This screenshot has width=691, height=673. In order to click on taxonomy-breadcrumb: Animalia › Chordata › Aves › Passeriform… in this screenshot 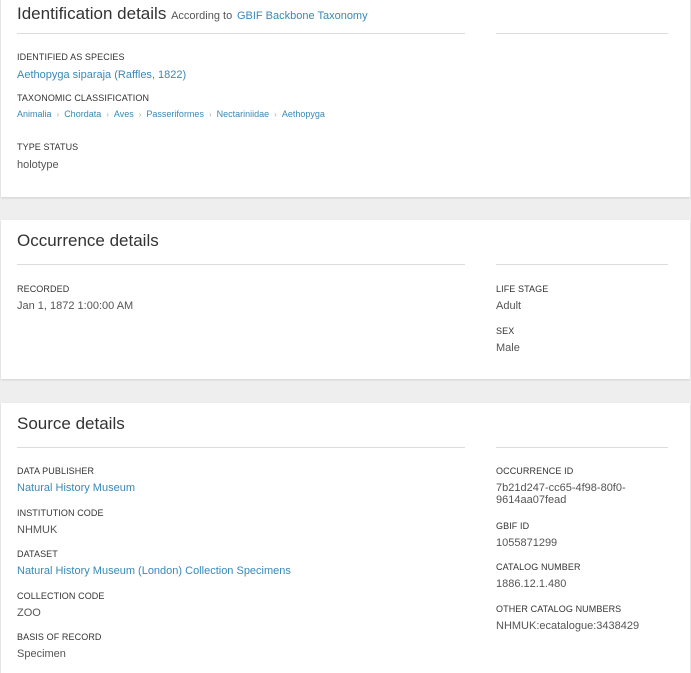, I will do `click(171, 114)`.